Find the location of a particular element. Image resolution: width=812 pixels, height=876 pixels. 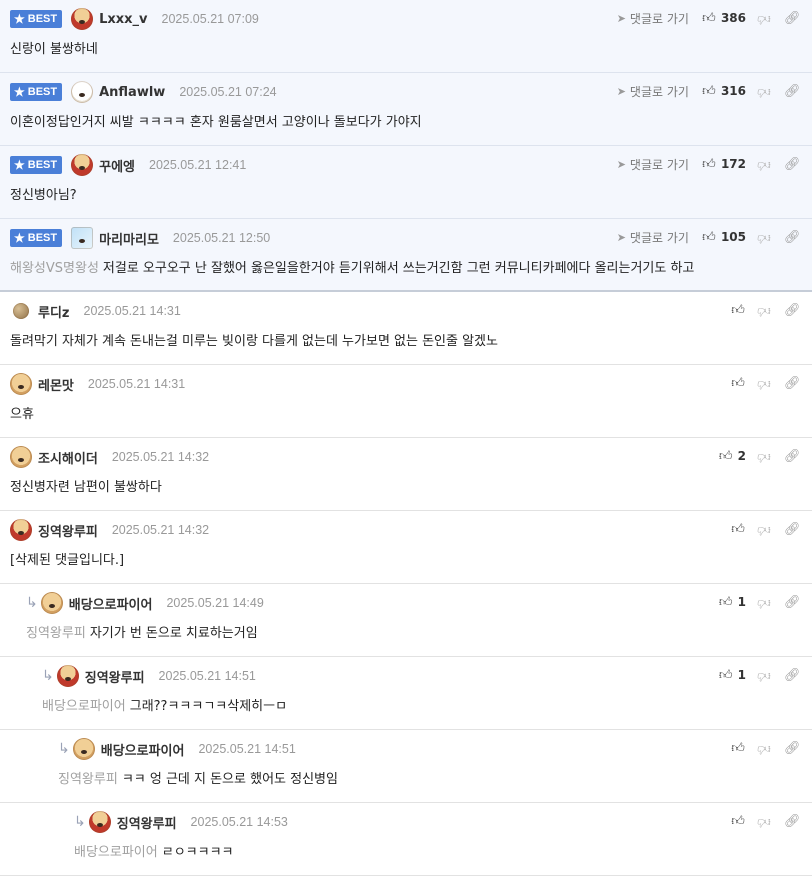

author-nickname: 마리마리모 is located at coordinates (129, 238).